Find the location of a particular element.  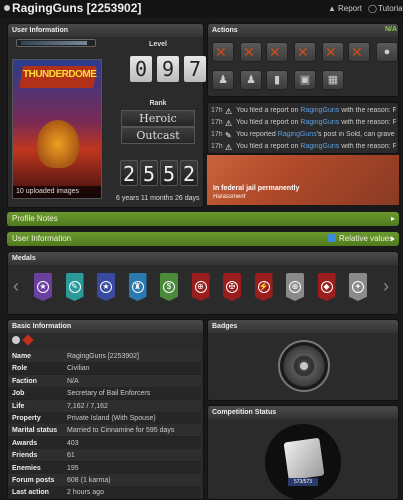

medal-icon: ✠ is located at coordinates (232, 287).